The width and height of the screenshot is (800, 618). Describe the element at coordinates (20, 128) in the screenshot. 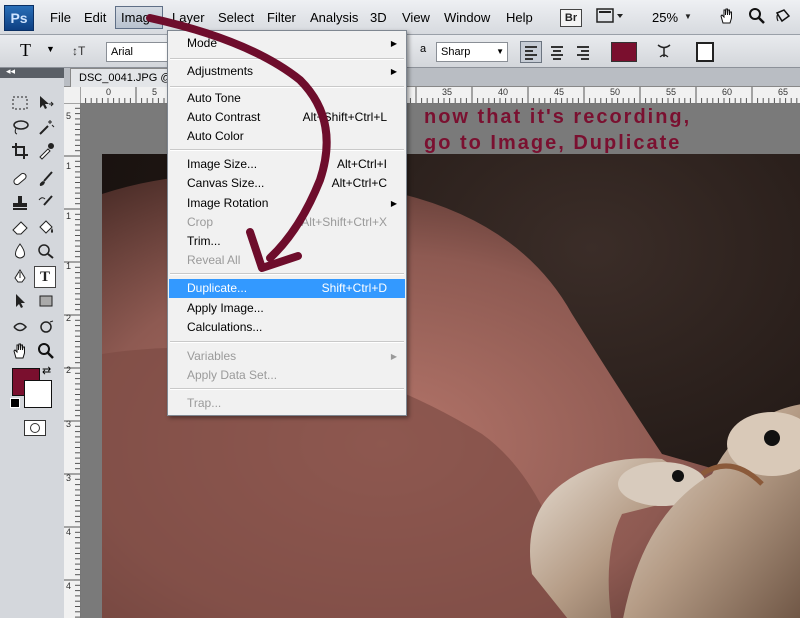

I see `lasso-tool-icon` at that location.